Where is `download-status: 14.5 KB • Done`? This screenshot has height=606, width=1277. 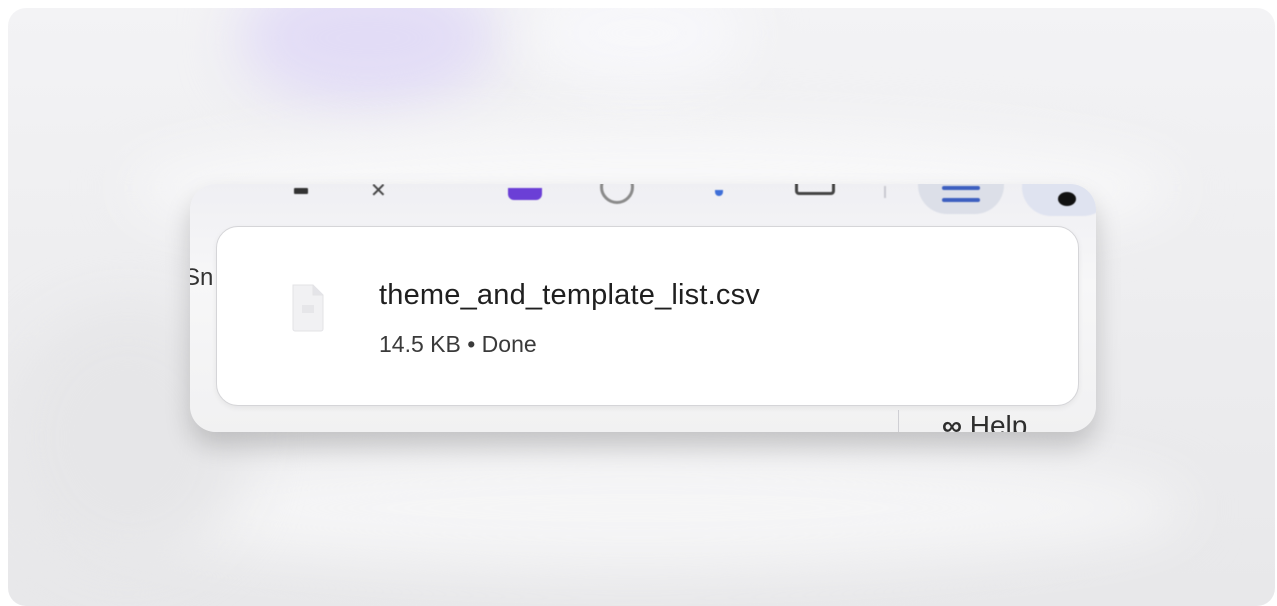 download-status: 14.5 KB • Done is located at coordinates (458, 344).